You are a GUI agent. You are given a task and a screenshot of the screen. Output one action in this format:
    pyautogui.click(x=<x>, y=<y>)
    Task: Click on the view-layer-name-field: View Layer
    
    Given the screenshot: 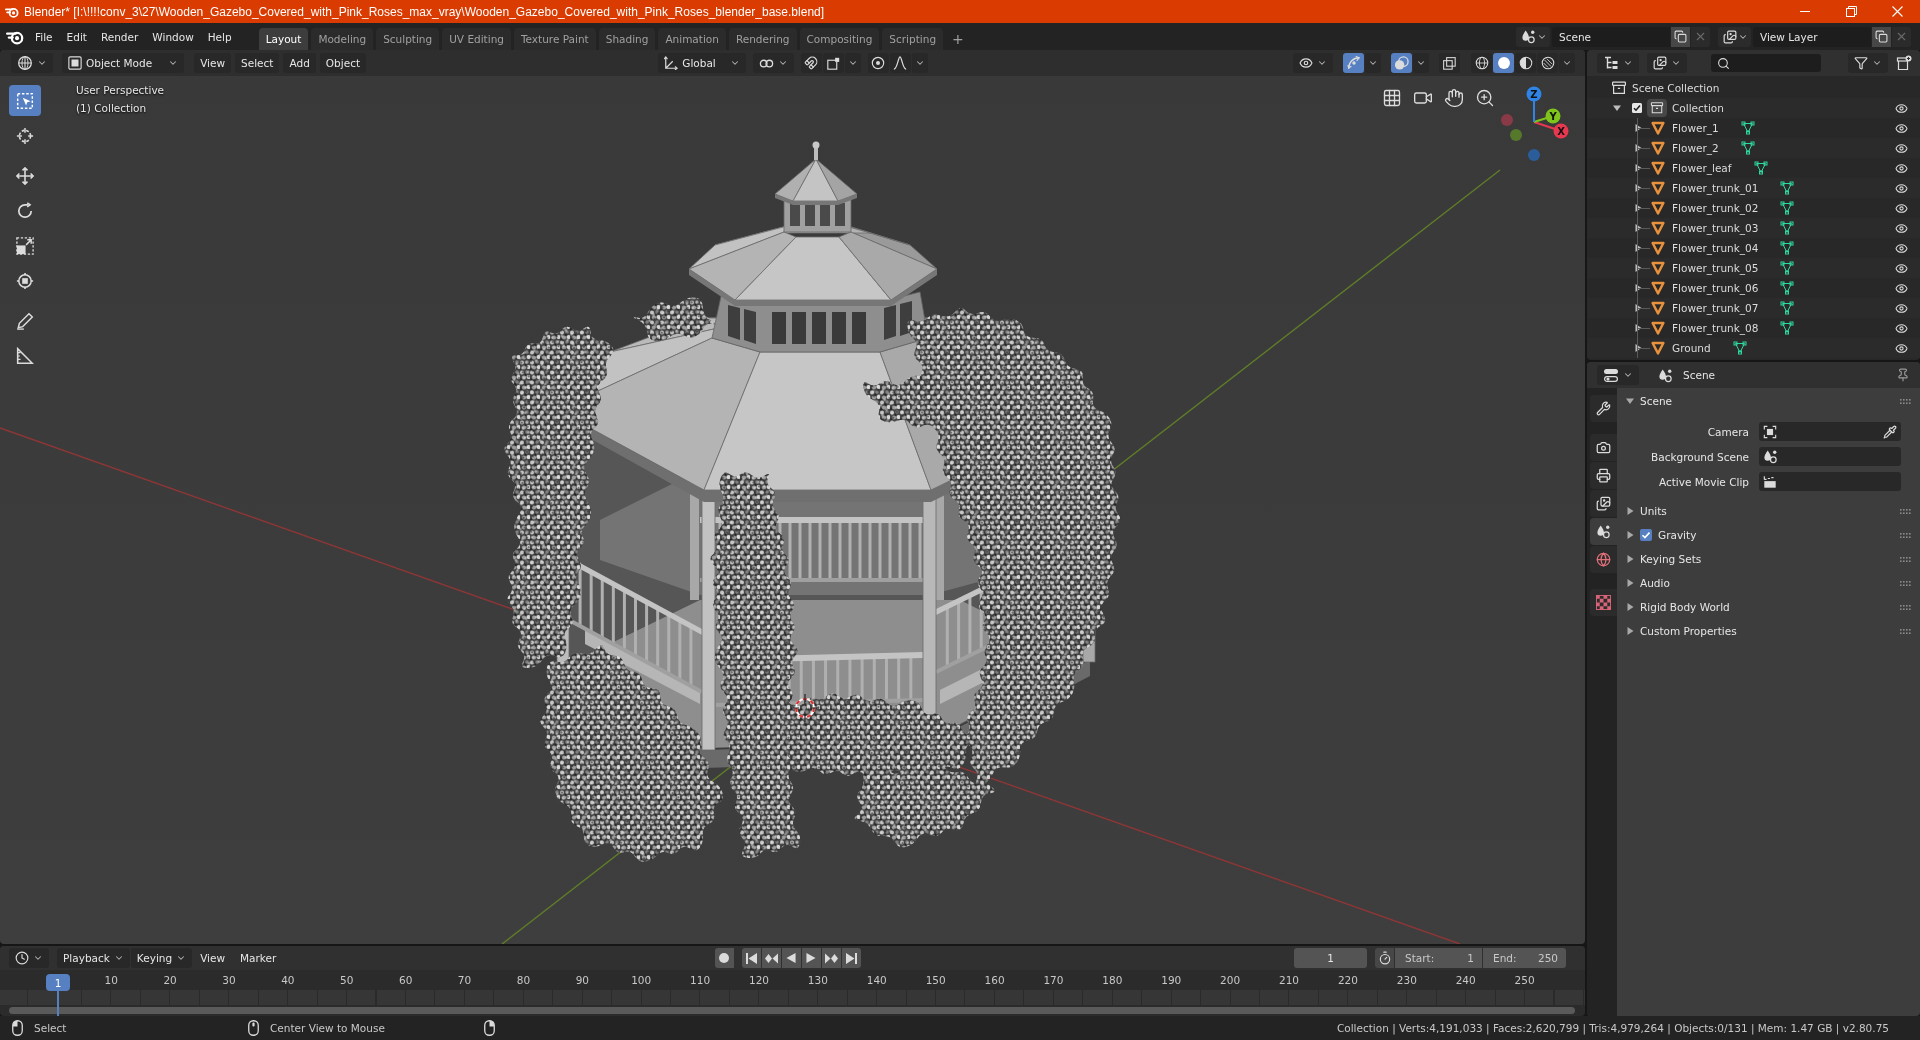 What is the action you would take?
    pyautogui.click(x=1812, y=36)
    